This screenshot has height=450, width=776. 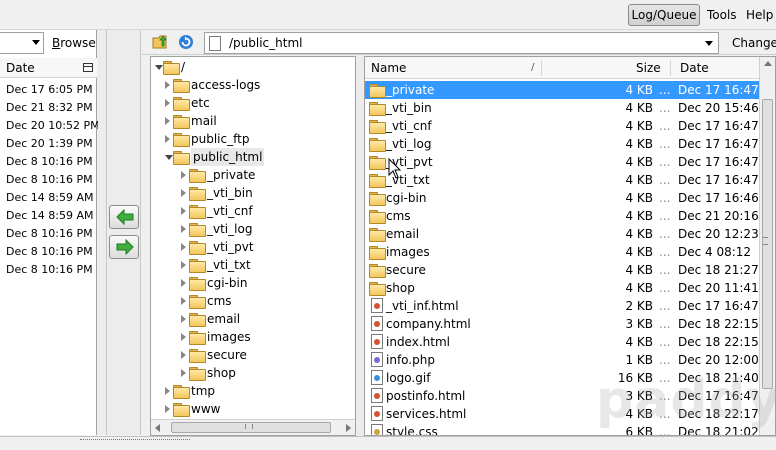 What do you see at coordinates (709, 43) in the screenshot?
I see `chevron-down-icon` at bounding box center [709, 43].